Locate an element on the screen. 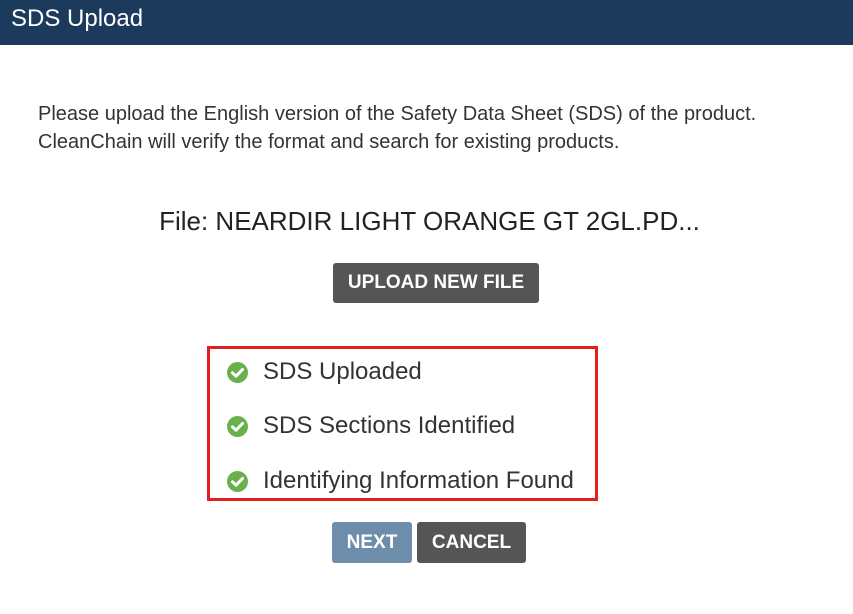  status-item-sections-identified: SDS Sections Identified is located at coordinates (371, 426).